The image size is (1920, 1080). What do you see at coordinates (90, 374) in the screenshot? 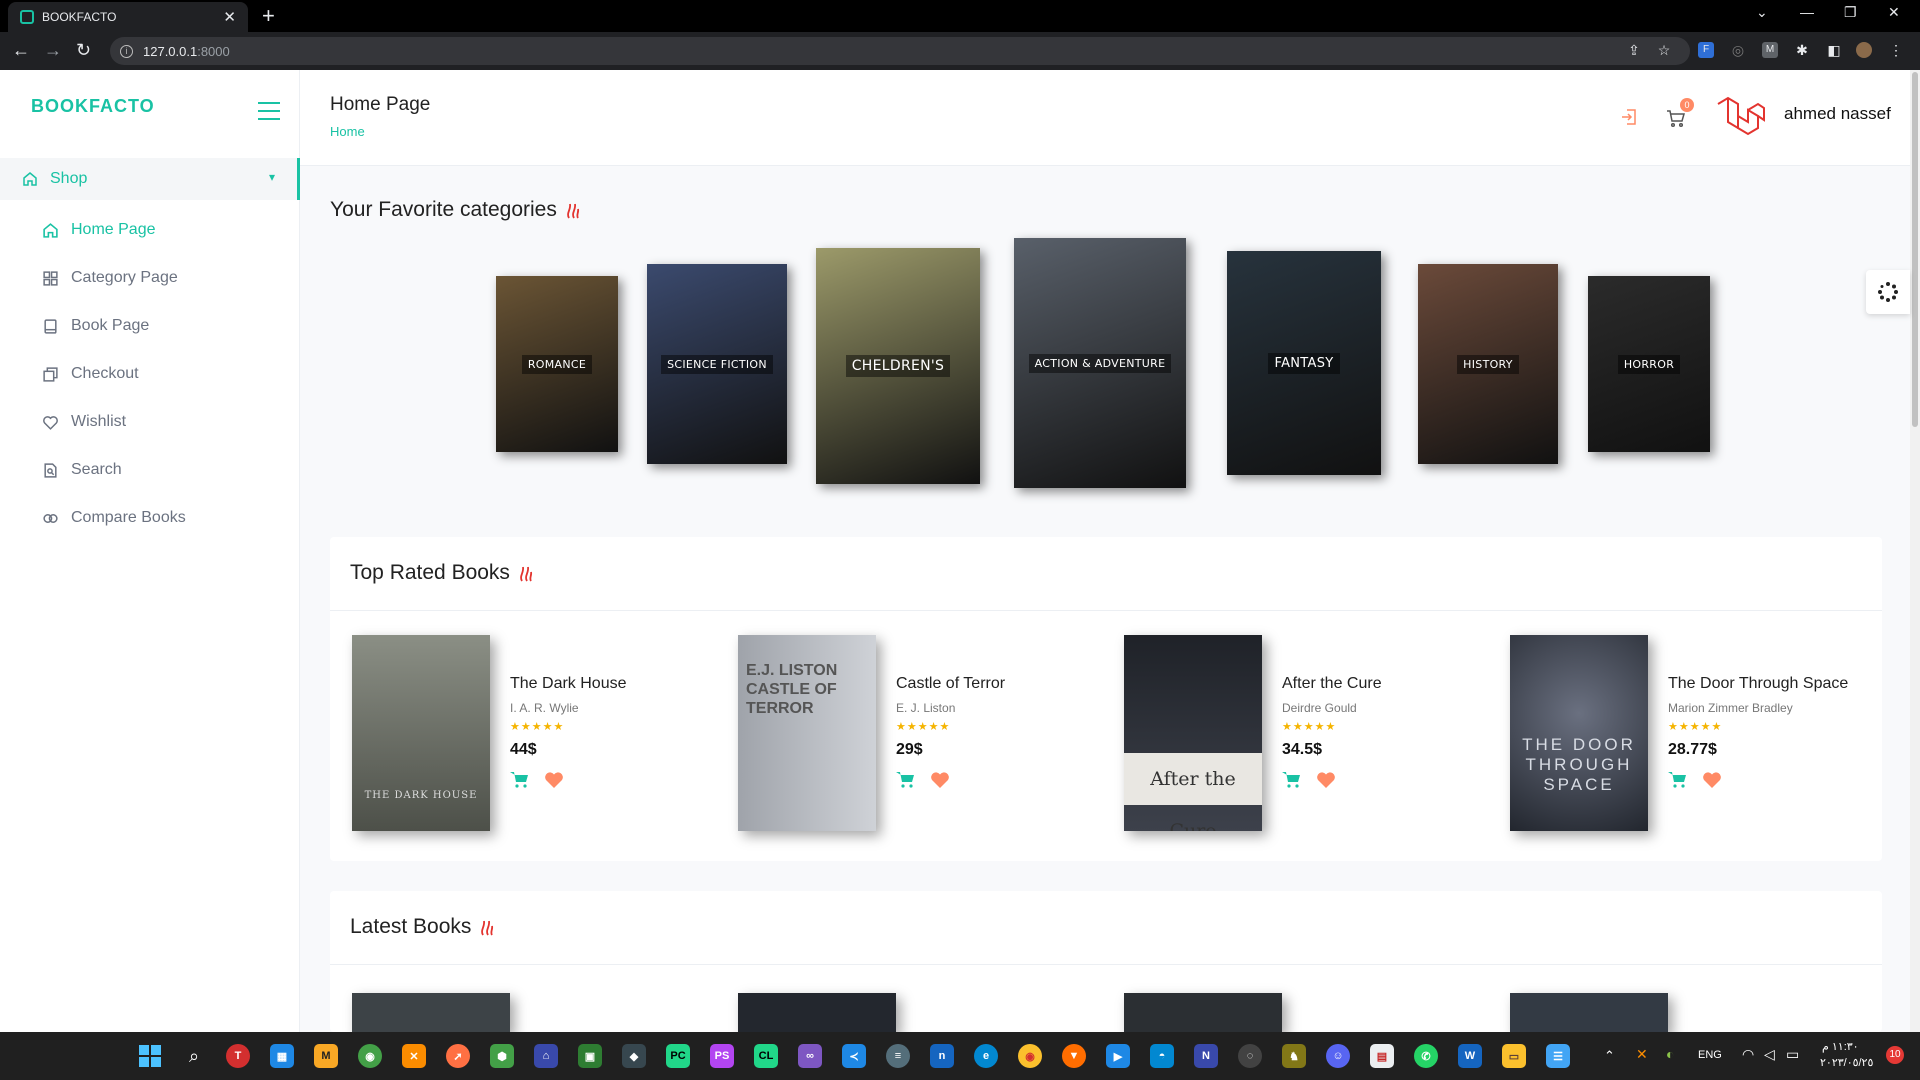
I see `sidebar-item-checkout: Checkout` at bounding box center [90, 374].